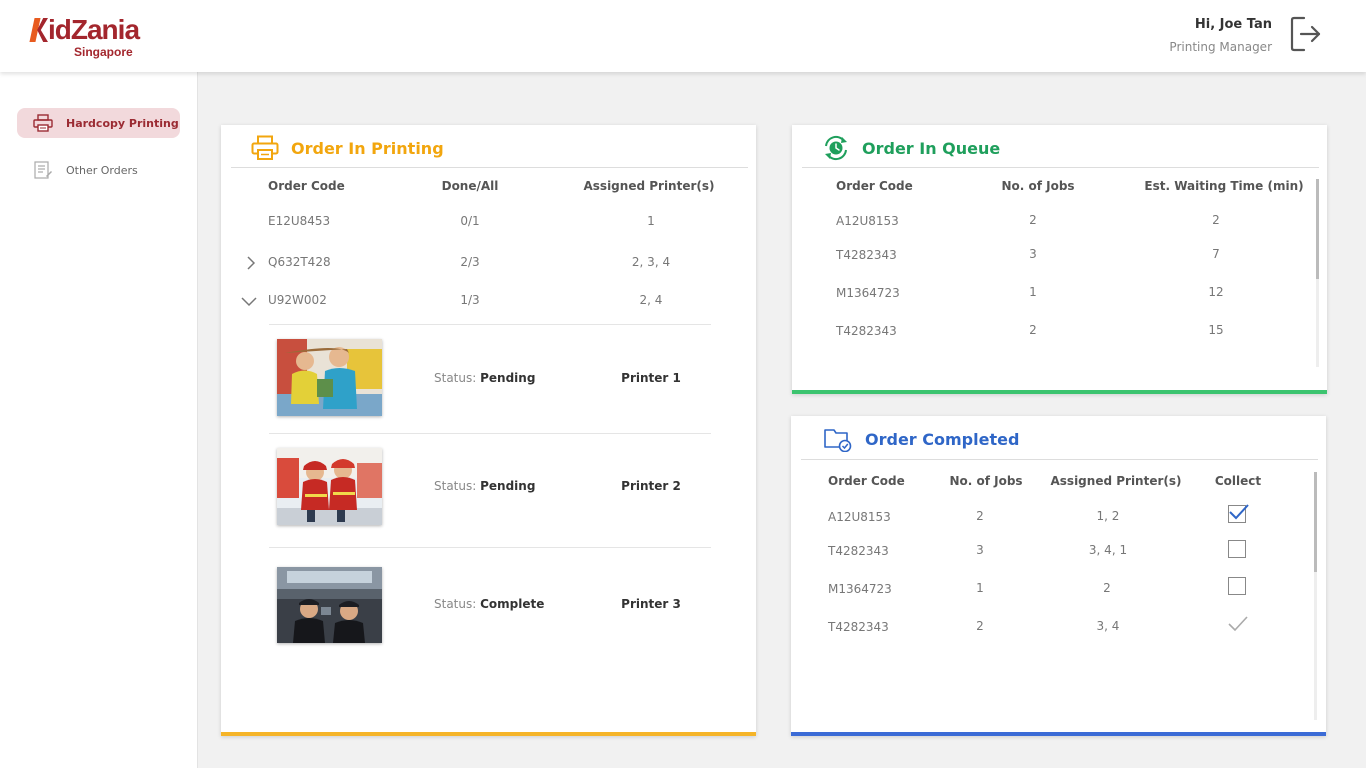 This screenshot has width=1366, height=768. What do you see at coordinates (1216, 292) in the screenshot?
I see `wait-time: 12` at bounding box center [1216, 292].